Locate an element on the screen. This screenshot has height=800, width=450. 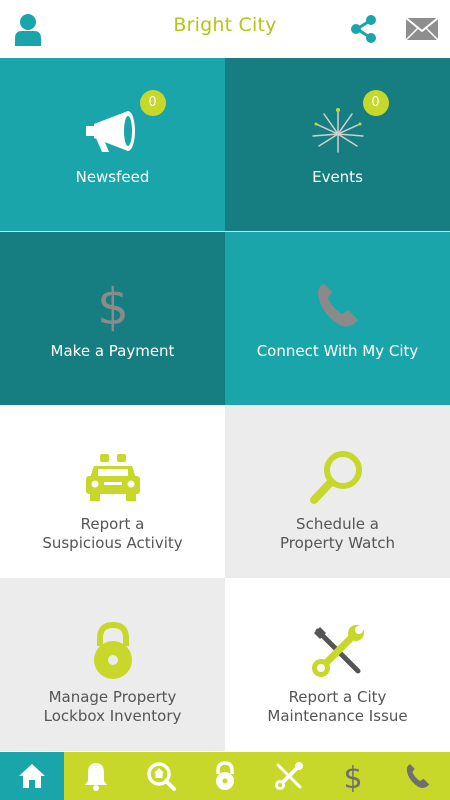
share-button is located at coordinates (364, 29).